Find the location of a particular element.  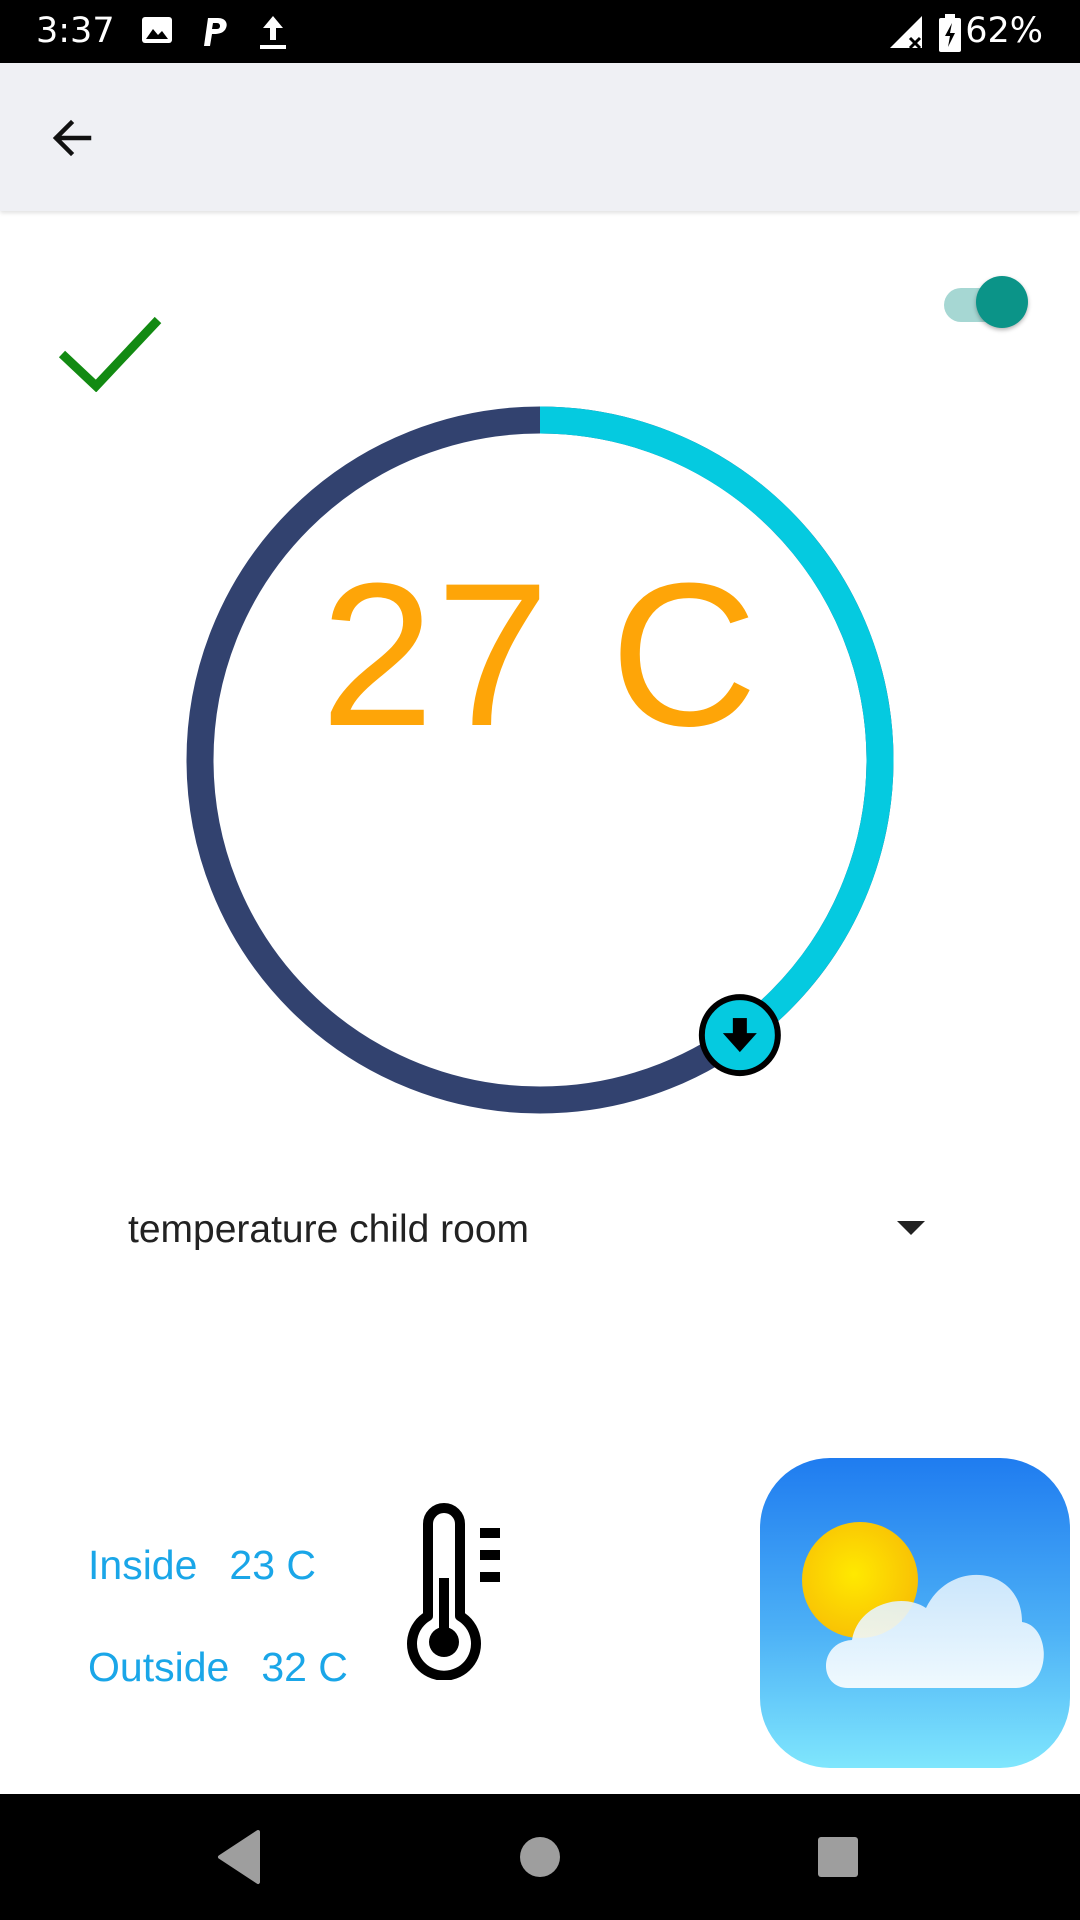

room-dropdown-value: temperature child room is located at coordinates (329, 1229).